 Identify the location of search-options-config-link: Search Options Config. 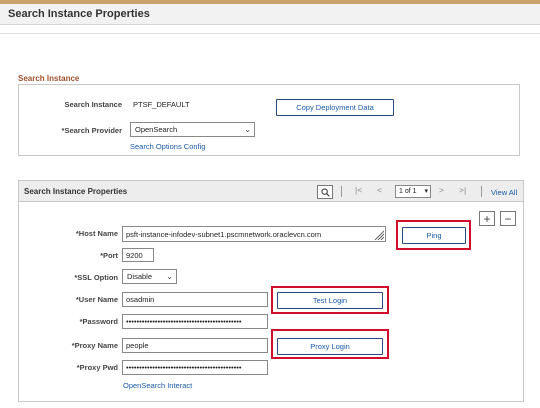
(167, 146).